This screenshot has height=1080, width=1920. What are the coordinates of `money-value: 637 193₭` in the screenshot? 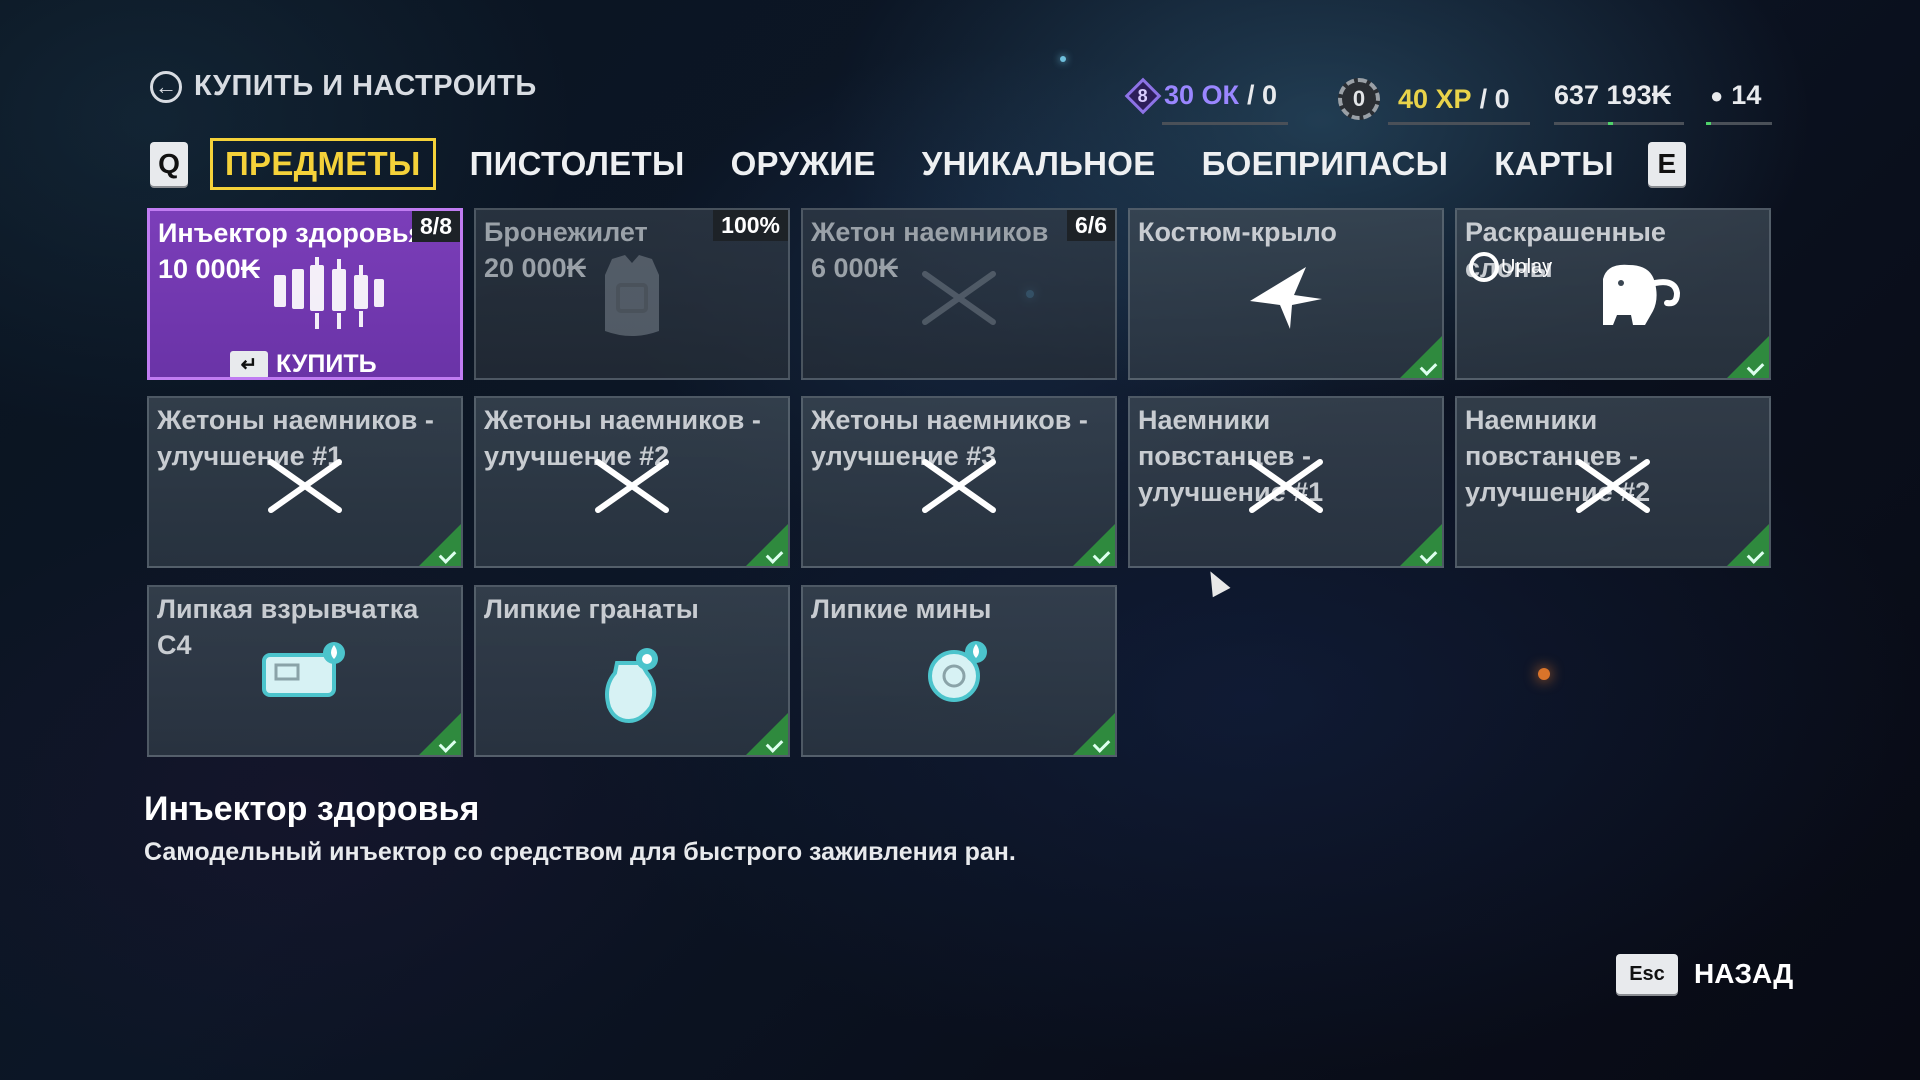 It's located at (1613, 95).